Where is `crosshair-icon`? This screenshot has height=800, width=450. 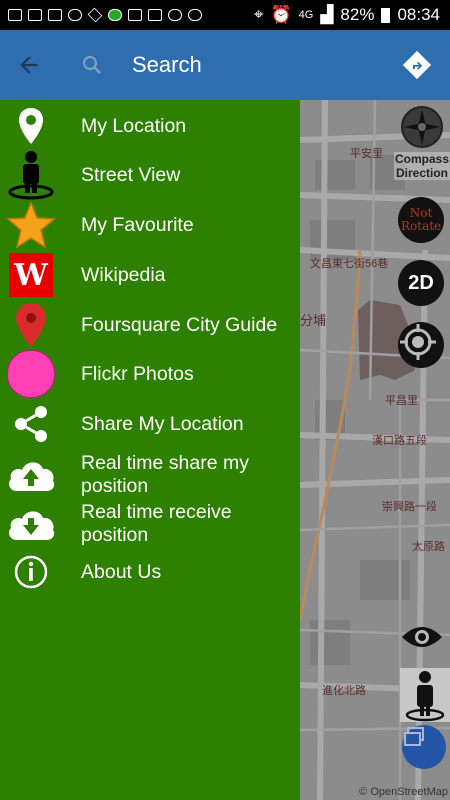 crosshair-icon is located at coordinates (418, 342).